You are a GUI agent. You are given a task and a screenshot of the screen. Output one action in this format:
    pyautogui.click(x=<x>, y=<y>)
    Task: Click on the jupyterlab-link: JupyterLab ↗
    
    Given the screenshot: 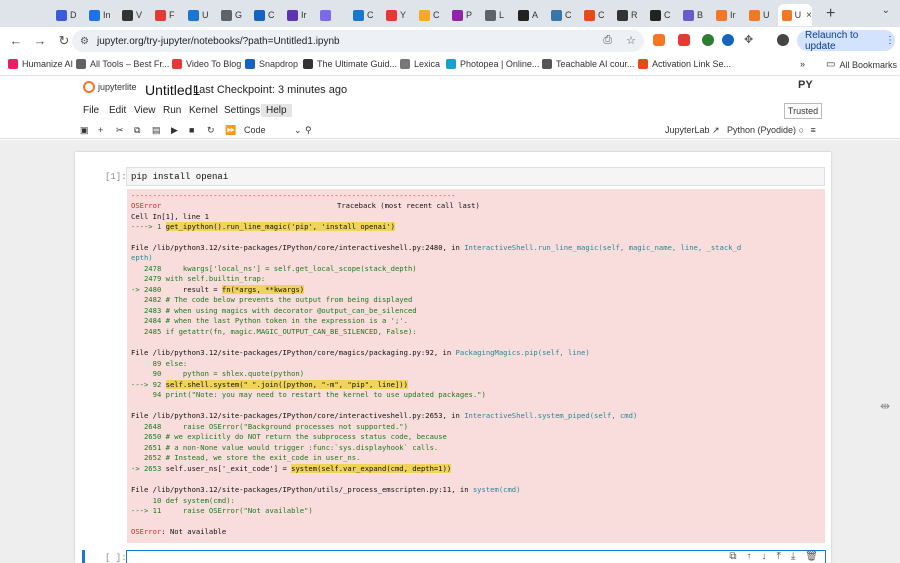 What is the action you would take?
    pyautogui.click(x=692, y=130)
    